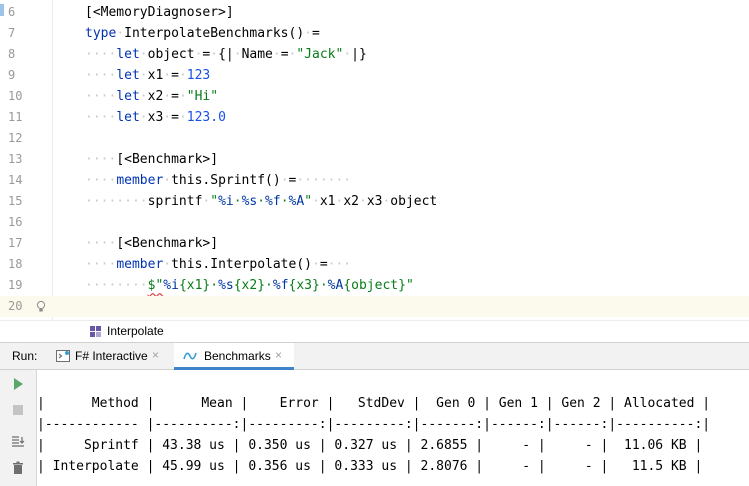  Describe the element at coordinates (374, 96) in the screenshot. I see `code-line: 10 ····let·x2·=·"Hi"` at that location.